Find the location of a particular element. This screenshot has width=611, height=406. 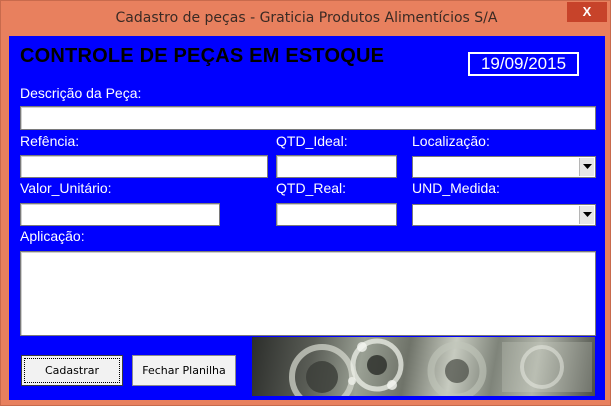

qtd-ideal-field is located at coordinates (336, 166).